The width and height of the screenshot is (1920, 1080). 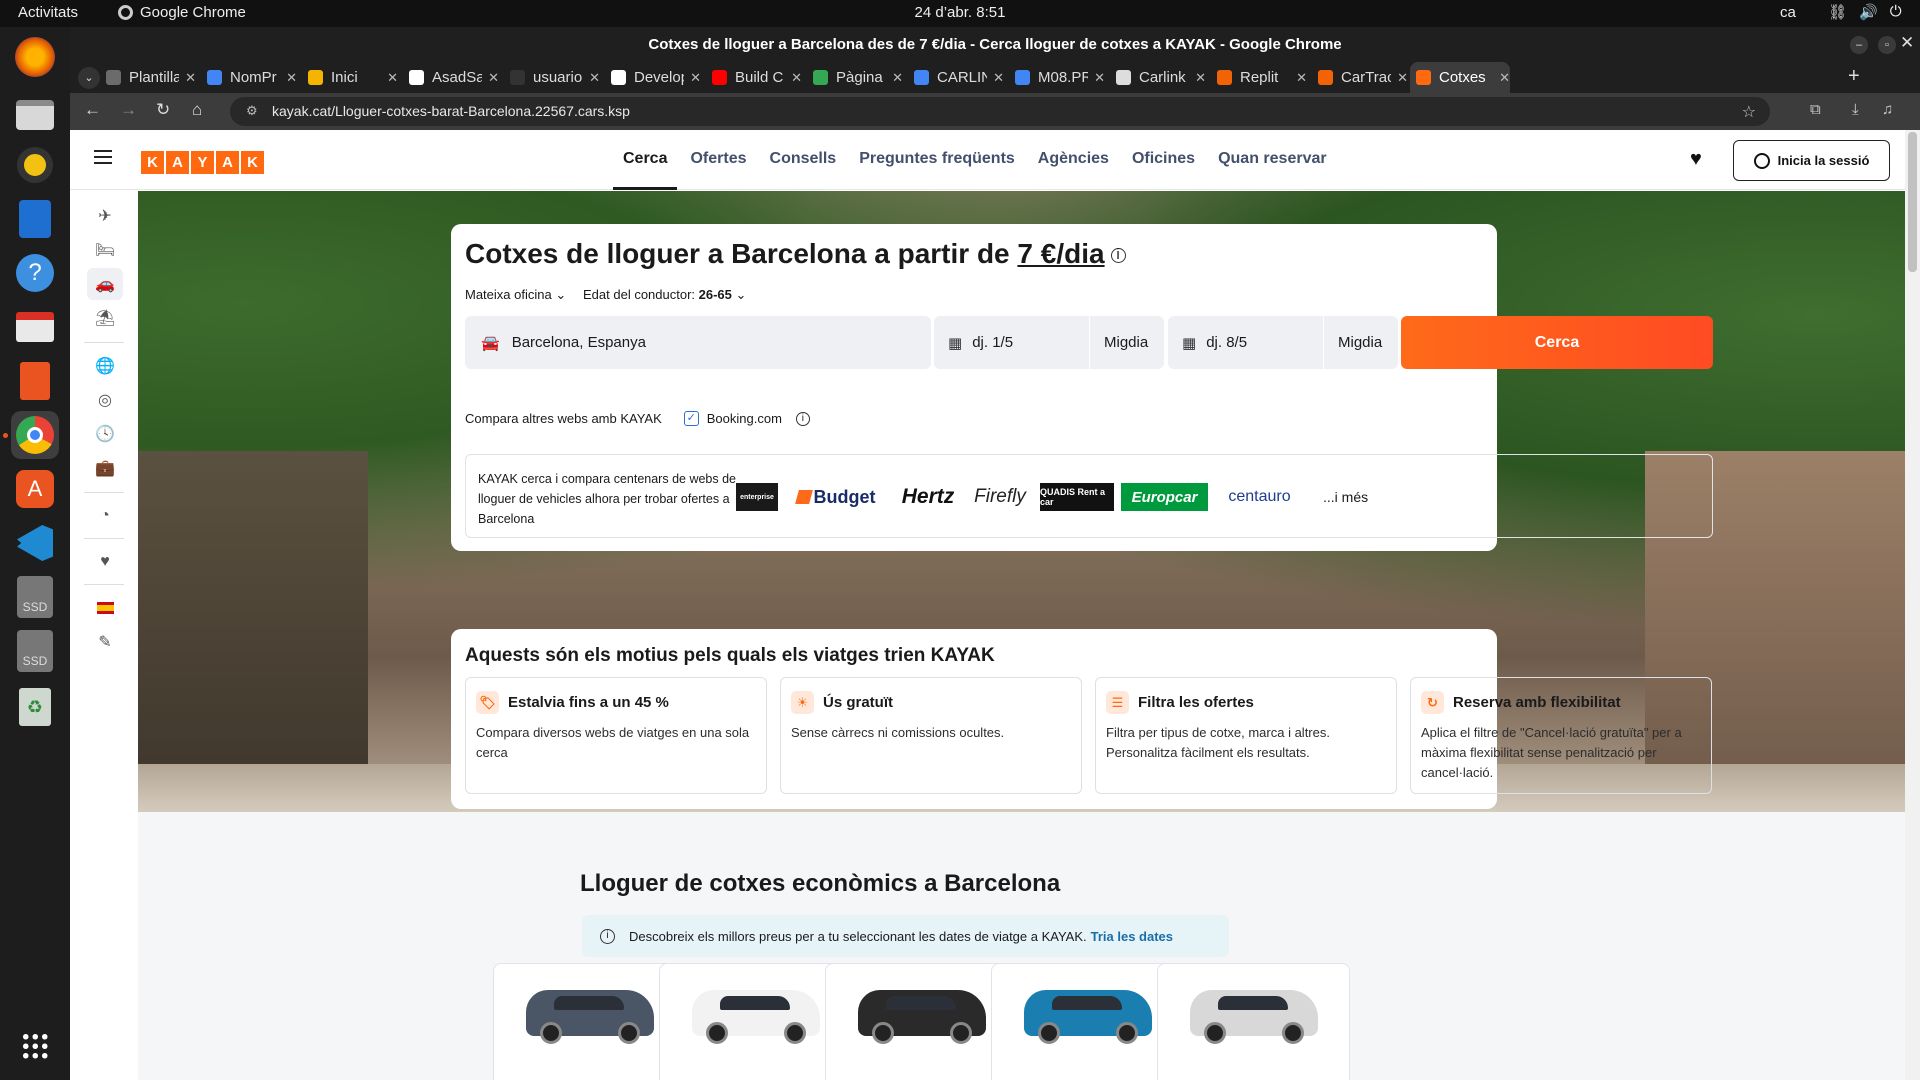 I want to click on dropoff-time: Migdia, so click(x=1360, y=342).